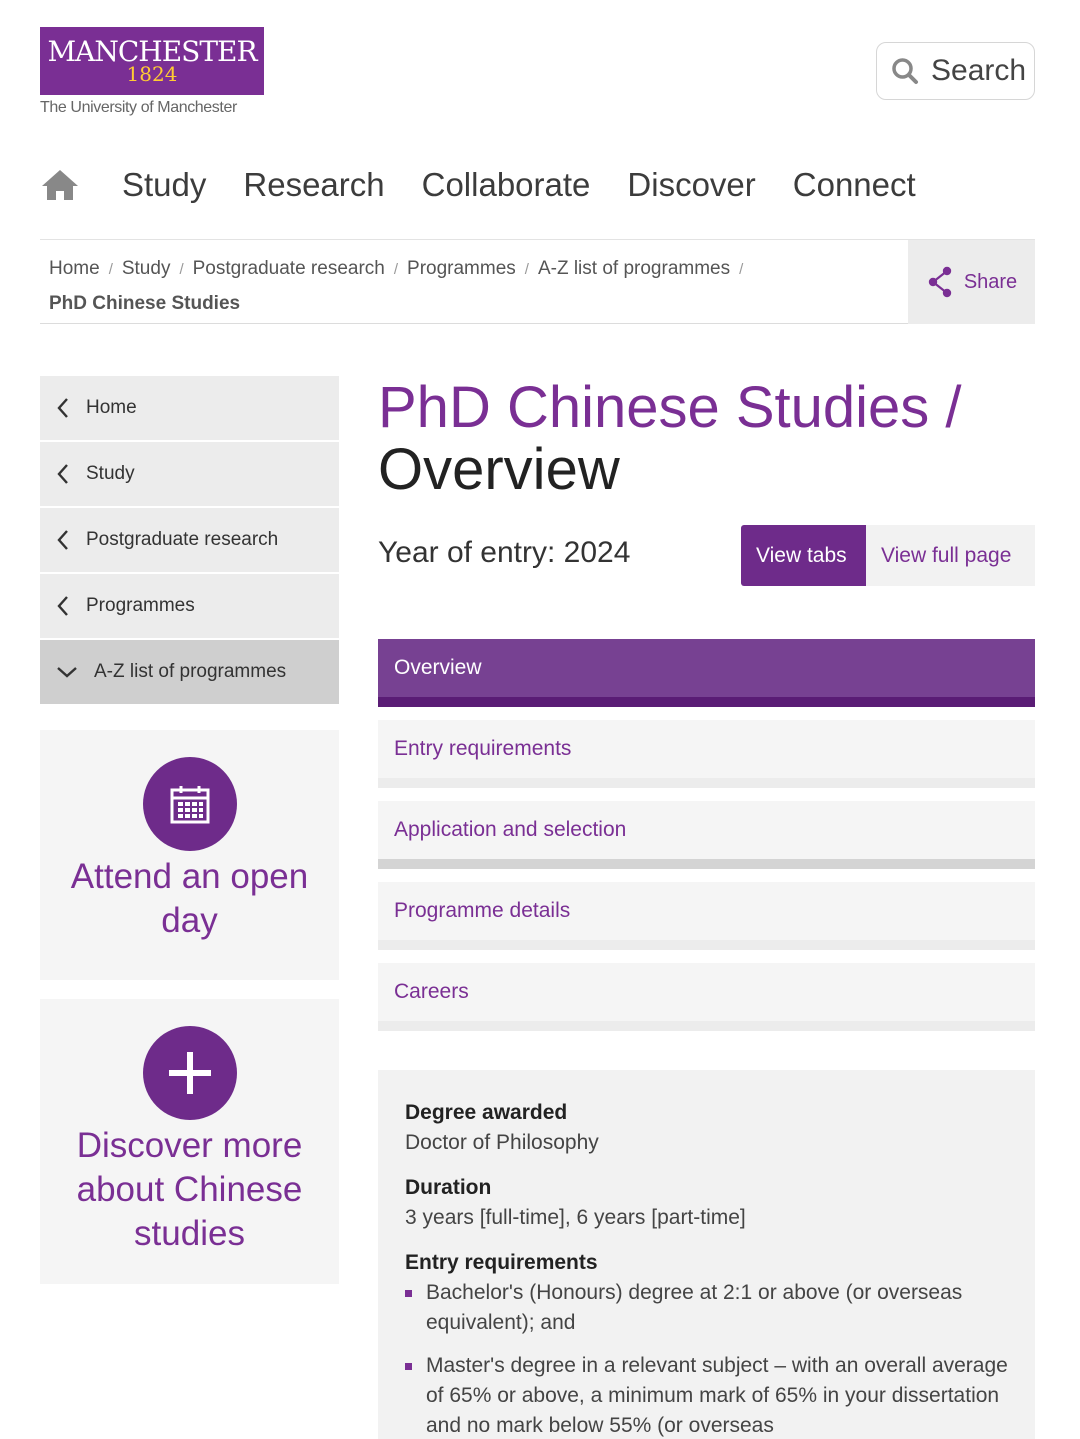 This screenshot has height=1439, width=1080. I want to click on breadcrumb-az-list: A-Z list of programmes, so click(634, 268).